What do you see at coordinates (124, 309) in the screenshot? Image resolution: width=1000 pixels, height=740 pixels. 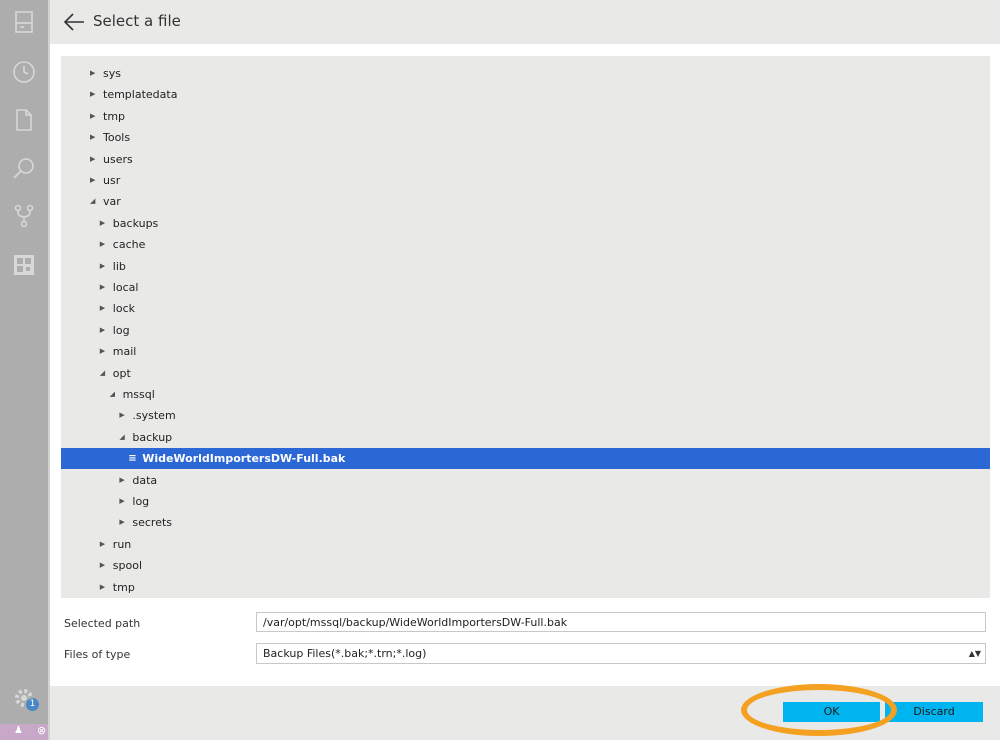 I see `tree-item-label: lock` at bounding box center [124, 309].